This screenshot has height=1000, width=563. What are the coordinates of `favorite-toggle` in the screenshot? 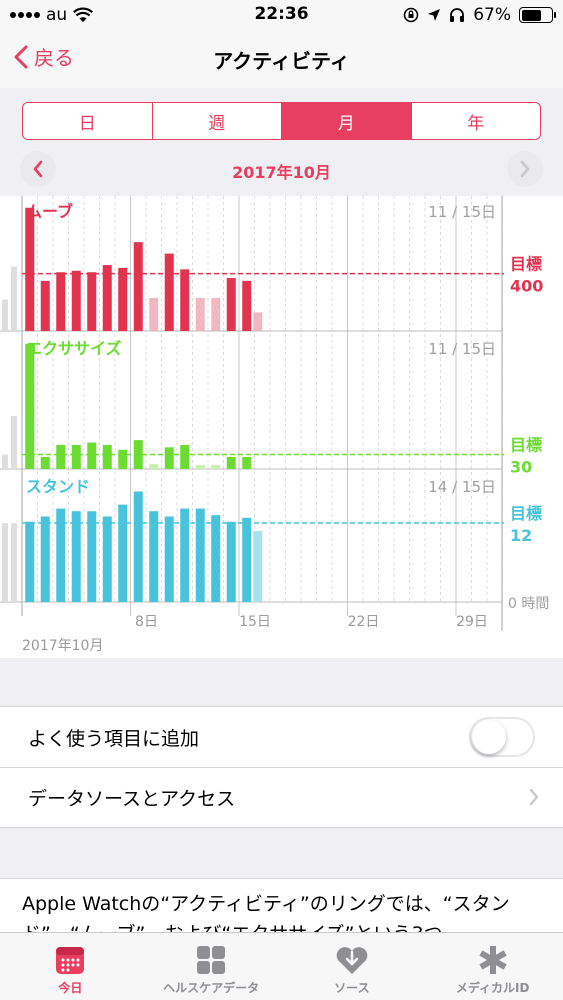 It's located at (502, 737).